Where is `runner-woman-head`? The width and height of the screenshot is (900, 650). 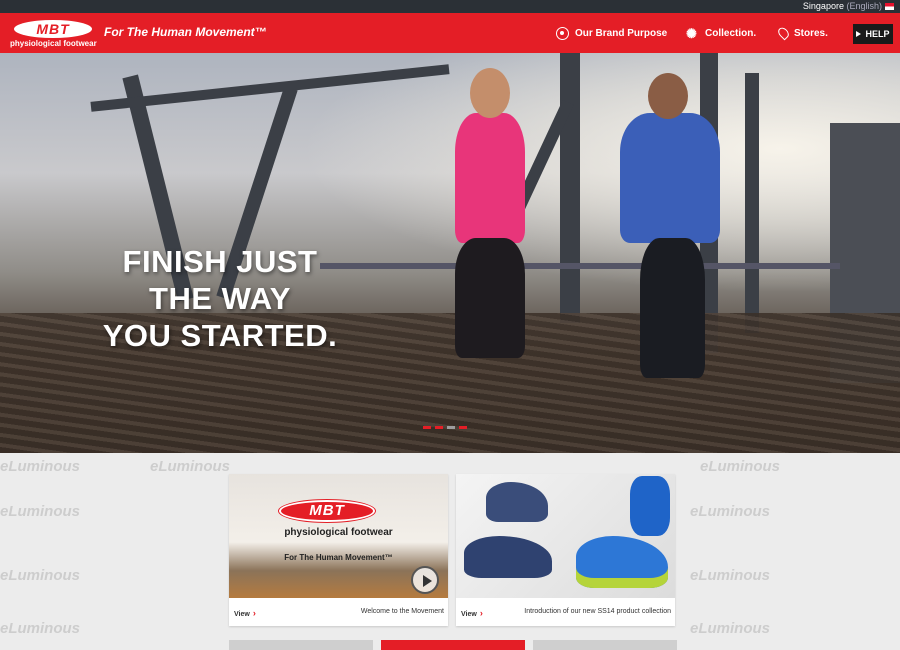 runner-woman-head is located at coordinates (490, 93).